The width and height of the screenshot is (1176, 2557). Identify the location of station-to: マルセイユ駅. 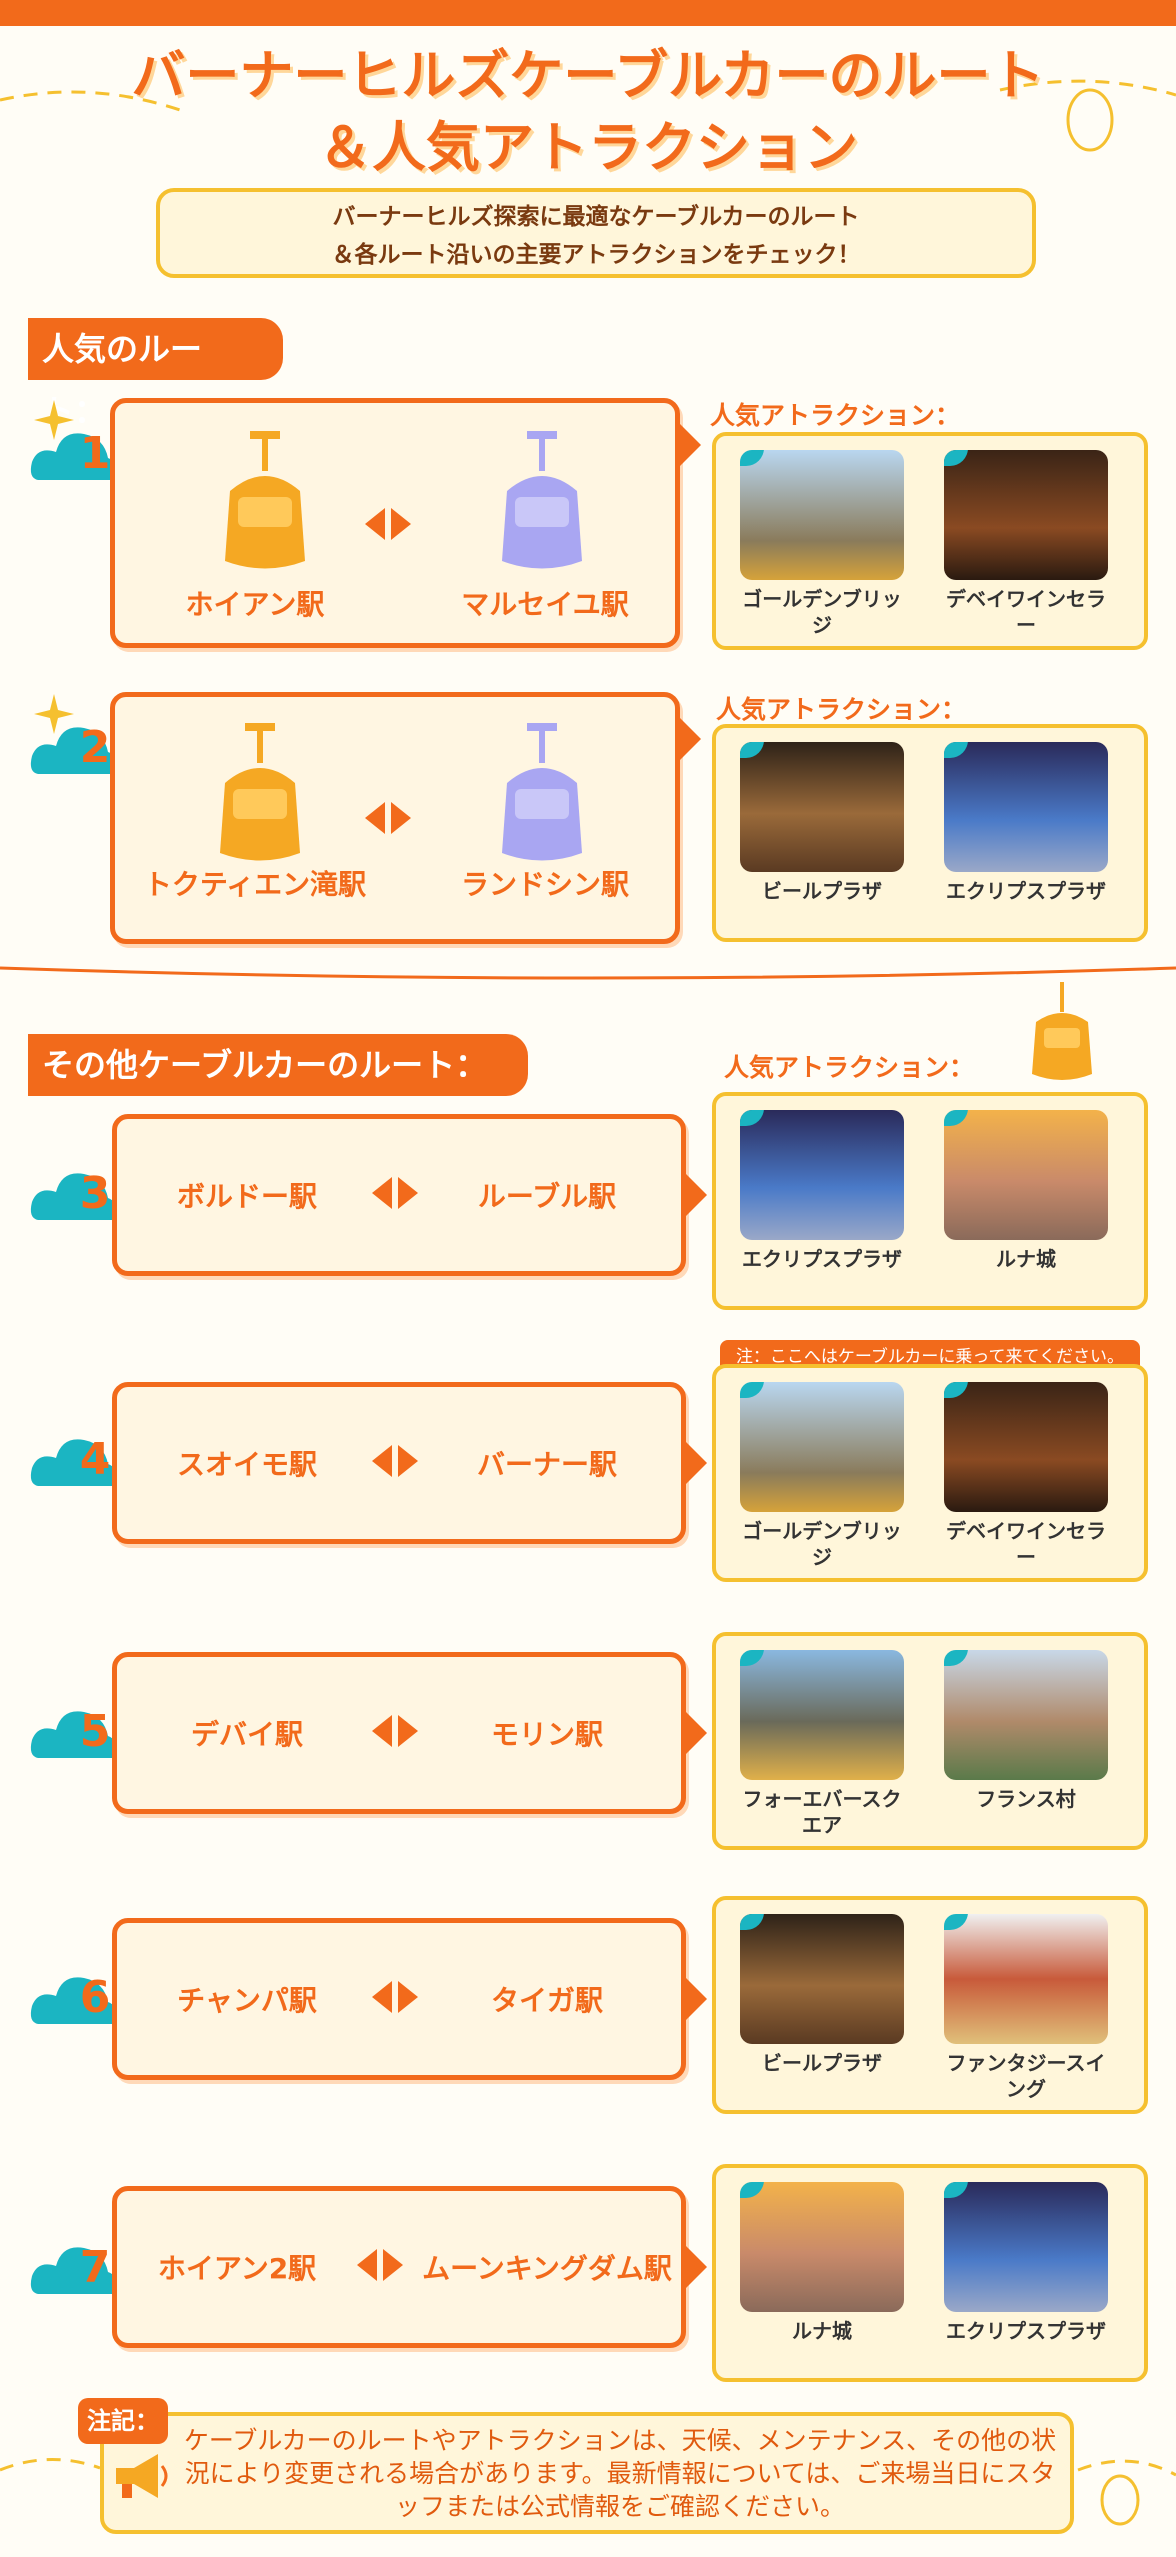
(545, 604).